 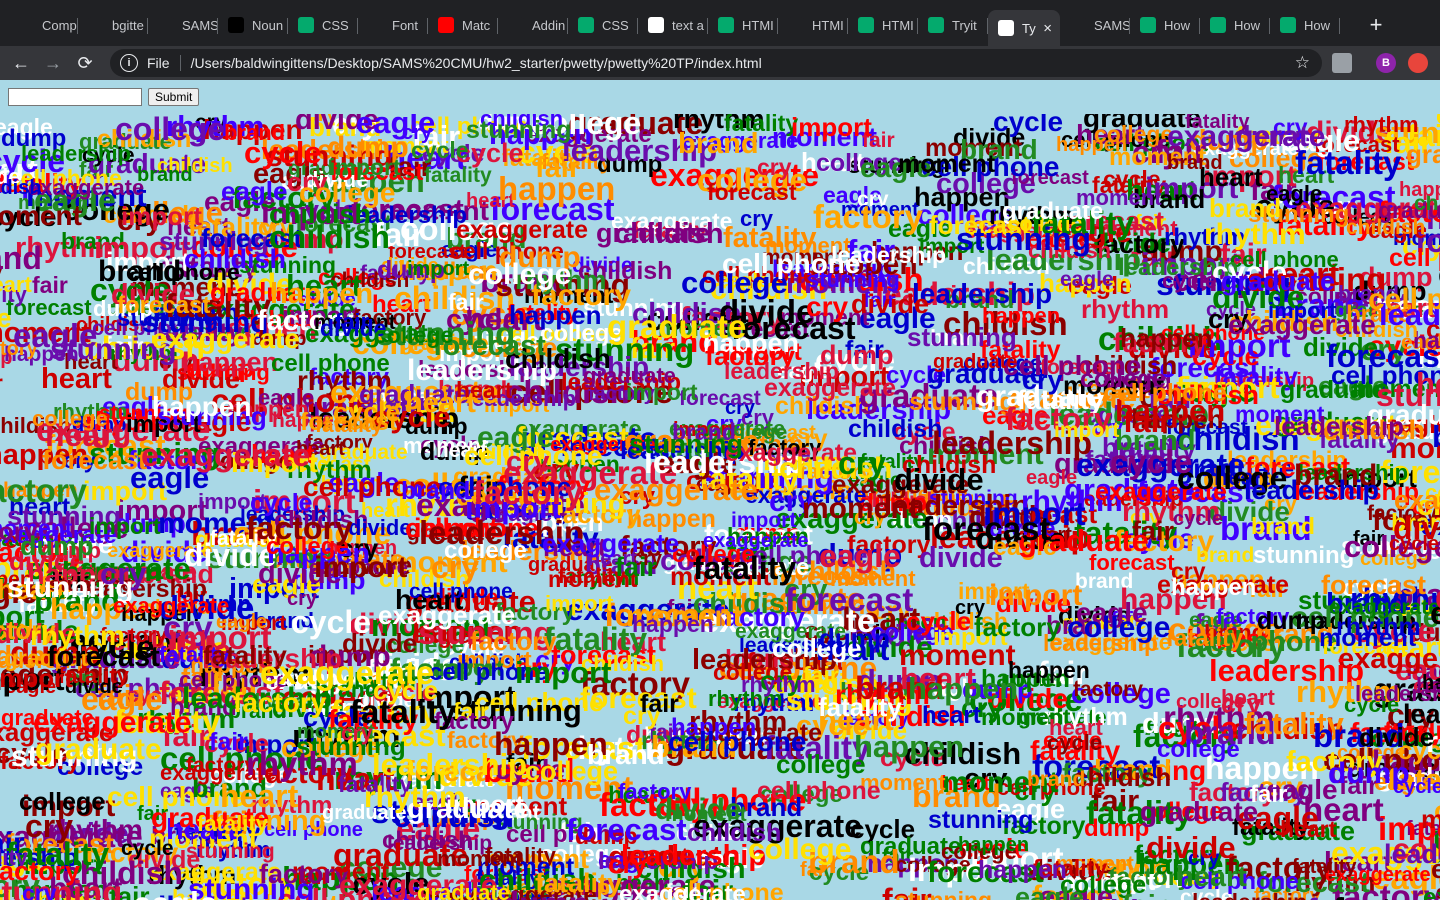 What do you see at coordinates (1386, 63) in the screenshot?
I see `profile-avatar: B` at bounding box center [1386, 63].